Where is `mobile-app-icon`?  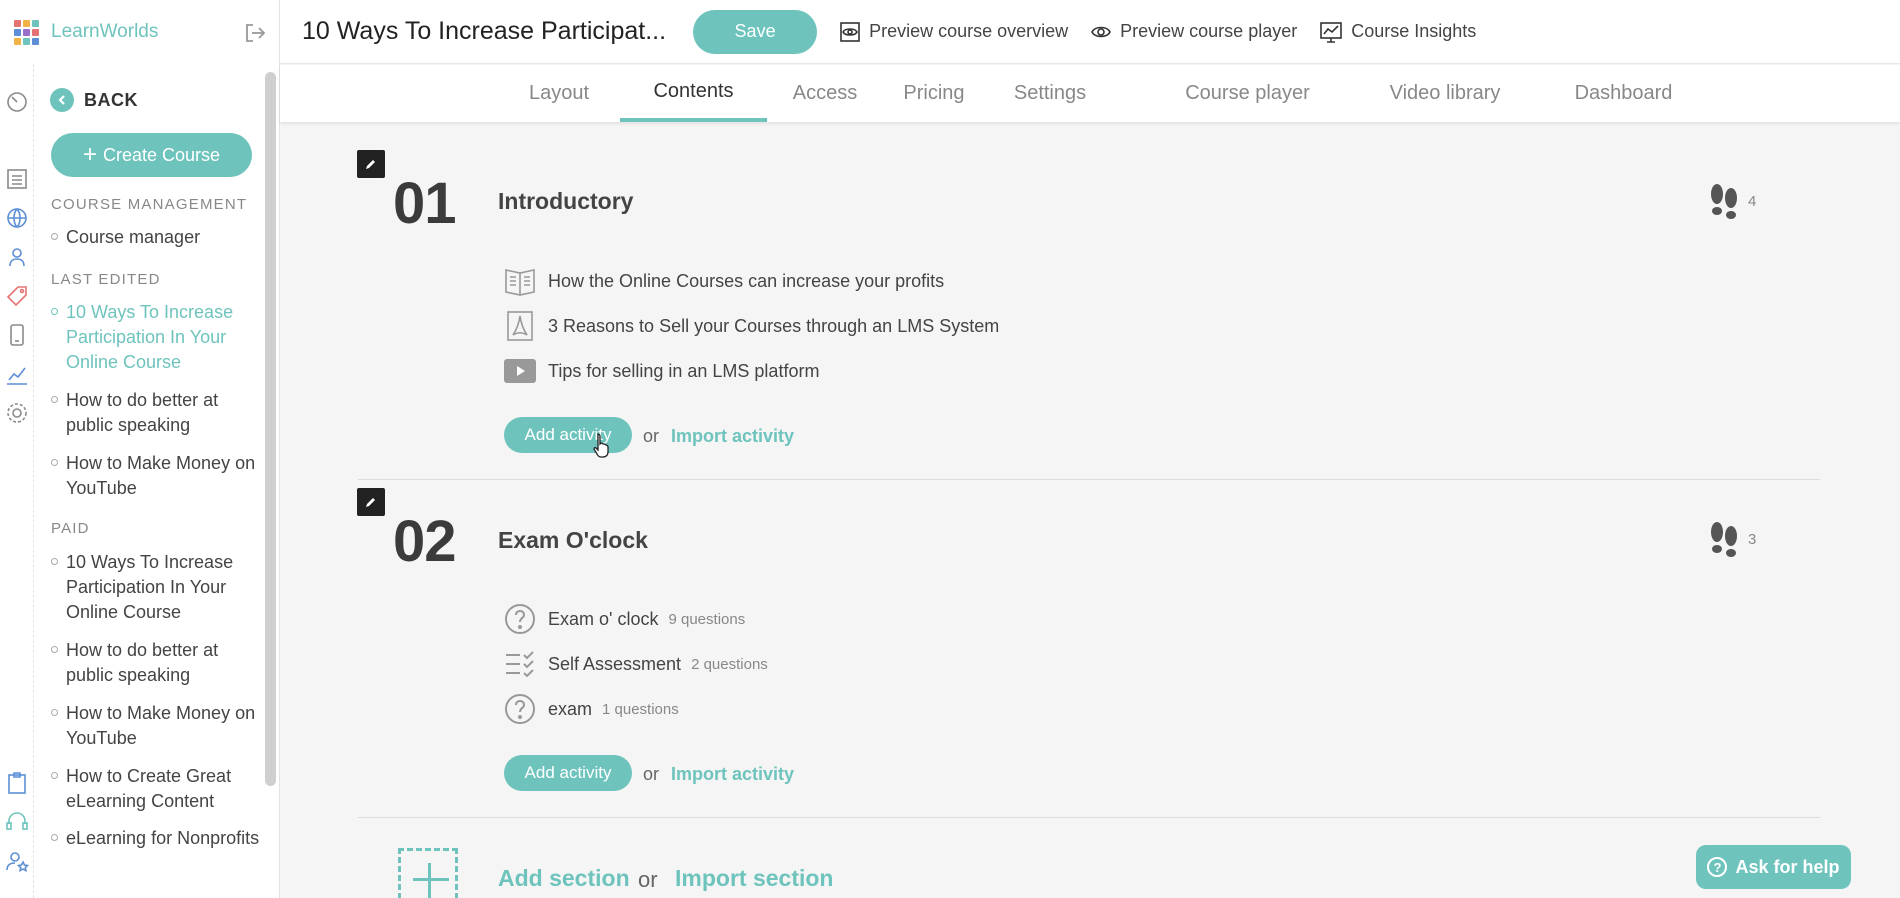
mobile-app-icon is located at coordinates (17, 335).